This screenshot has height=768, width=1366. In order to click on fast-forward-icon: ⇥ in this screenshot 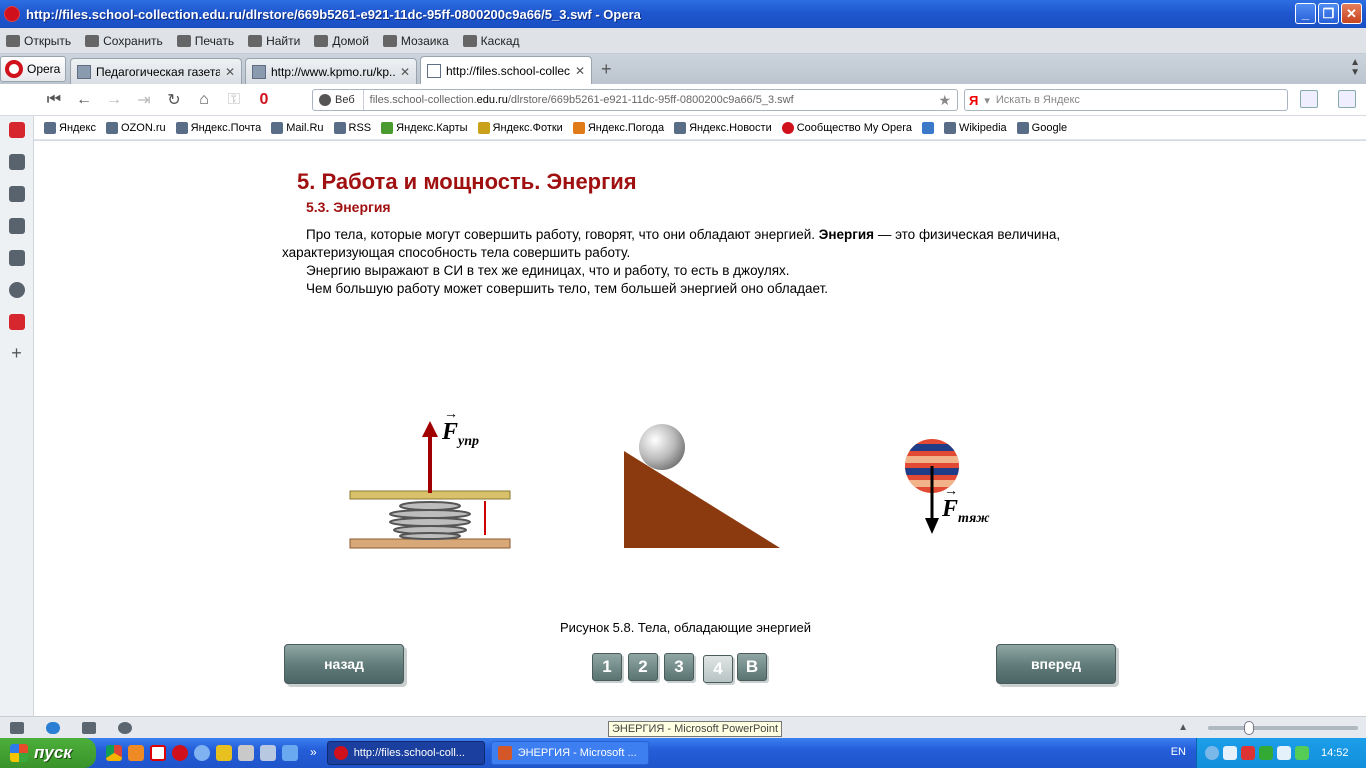, I will do `click(144, 100)`.